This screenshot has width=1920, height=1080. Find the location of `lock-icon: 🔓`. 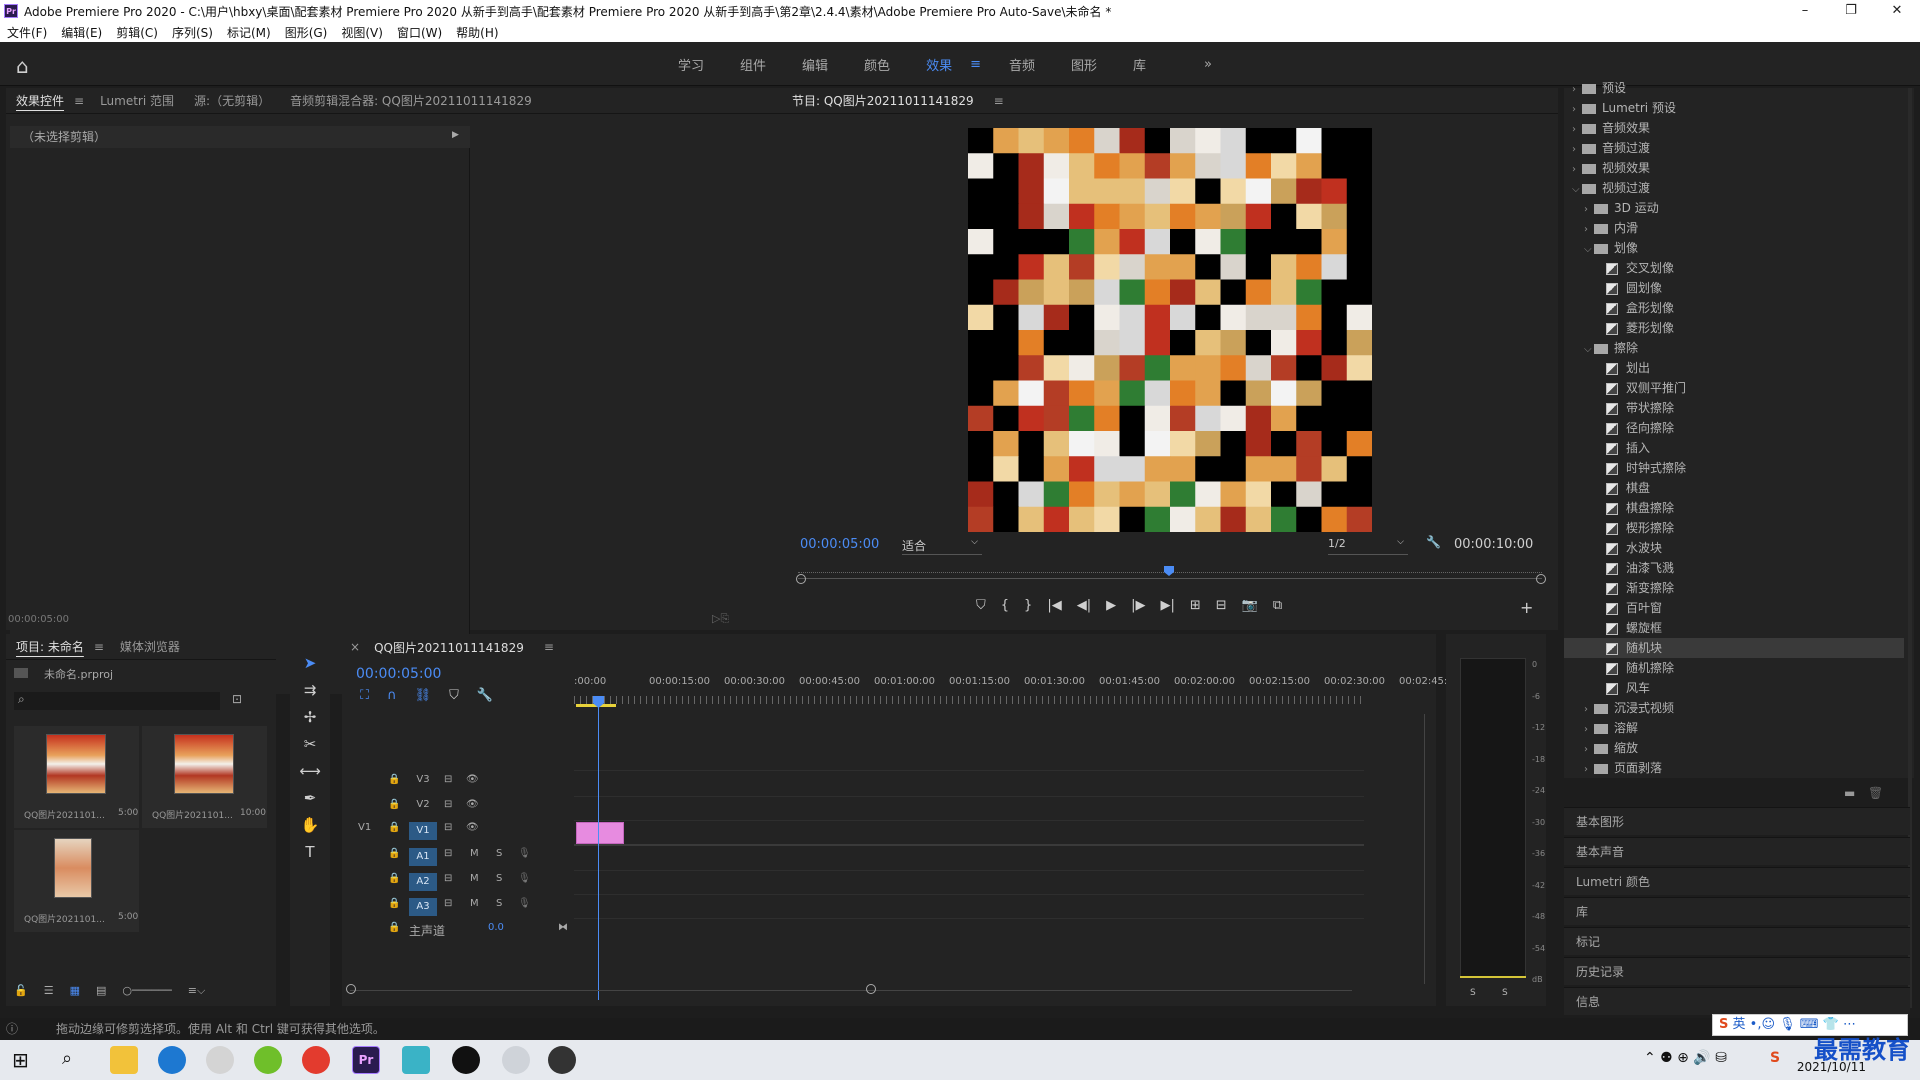

lock-icon: 🔓 is located at coordinates (21, 991).